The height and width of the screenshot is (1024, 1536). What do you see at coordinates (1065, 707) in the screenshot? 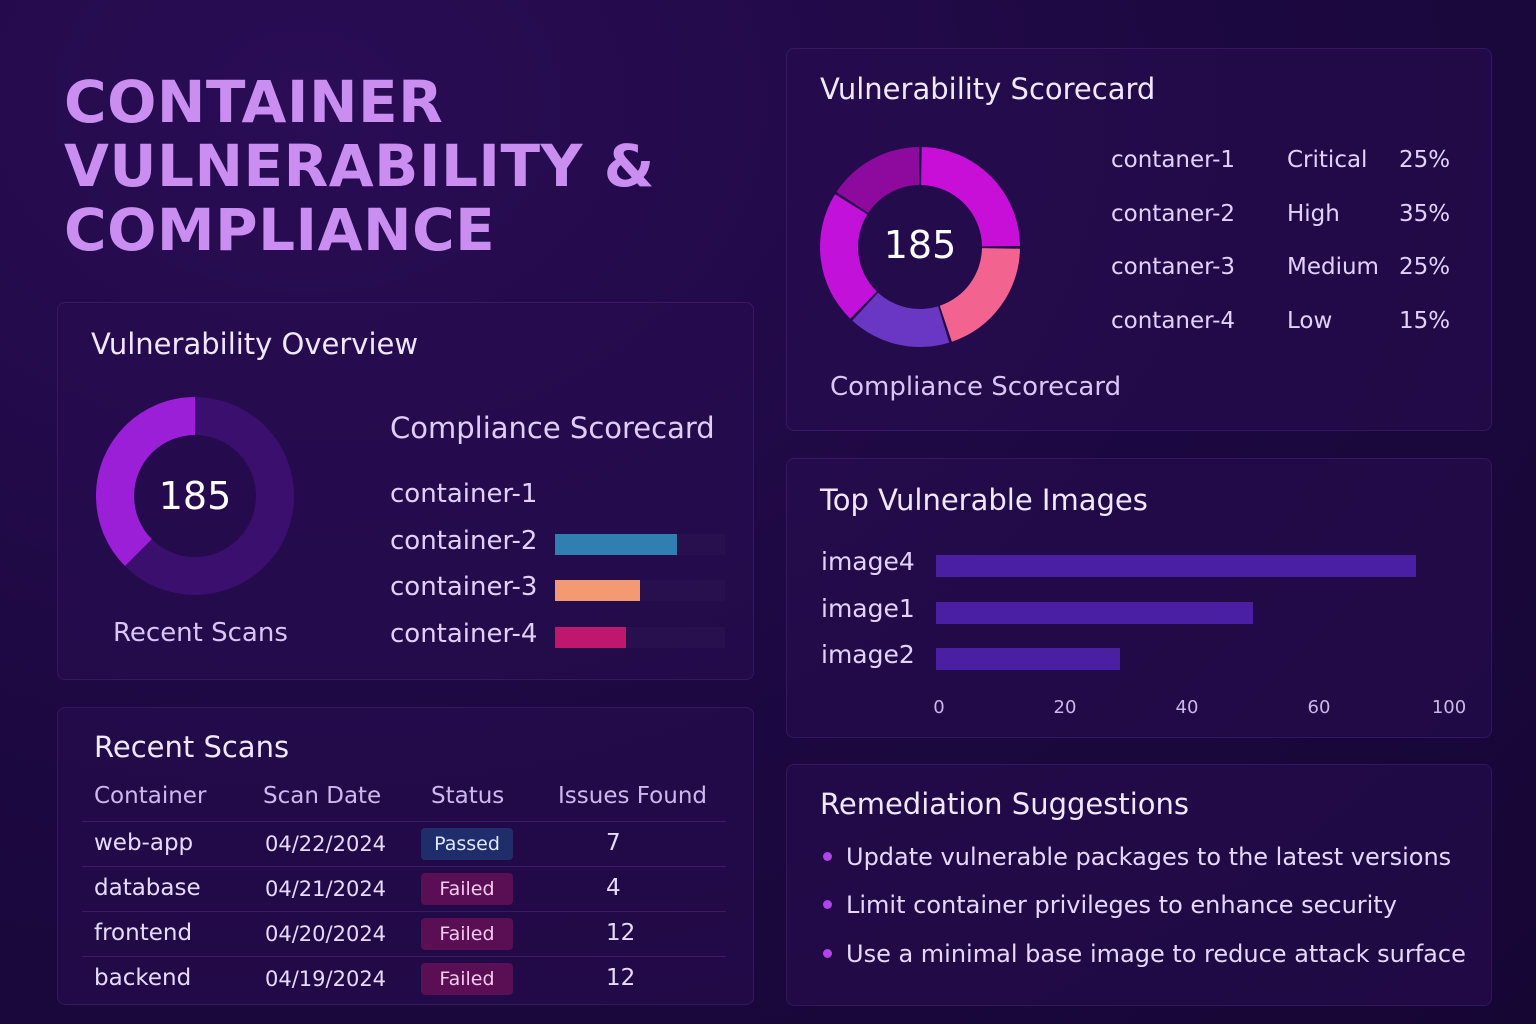
I see `axis-tick-label: 20` at bounding box center [1065, 707].